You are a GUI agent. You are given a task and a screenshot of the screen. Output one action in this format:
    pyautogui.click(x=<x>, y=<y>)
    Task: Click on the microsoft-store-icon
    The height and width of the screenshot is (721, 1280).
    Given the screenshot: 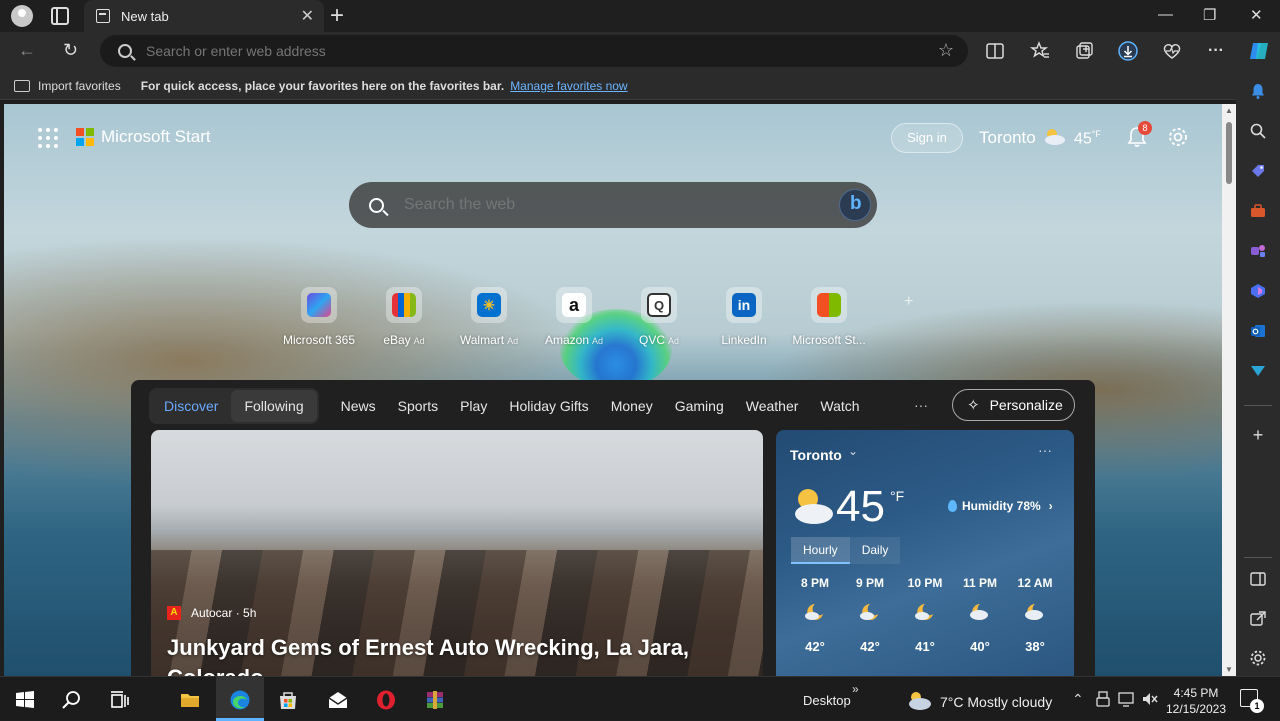 What is the action you would take?
    pyautogui.click(x=288, y=700)
    